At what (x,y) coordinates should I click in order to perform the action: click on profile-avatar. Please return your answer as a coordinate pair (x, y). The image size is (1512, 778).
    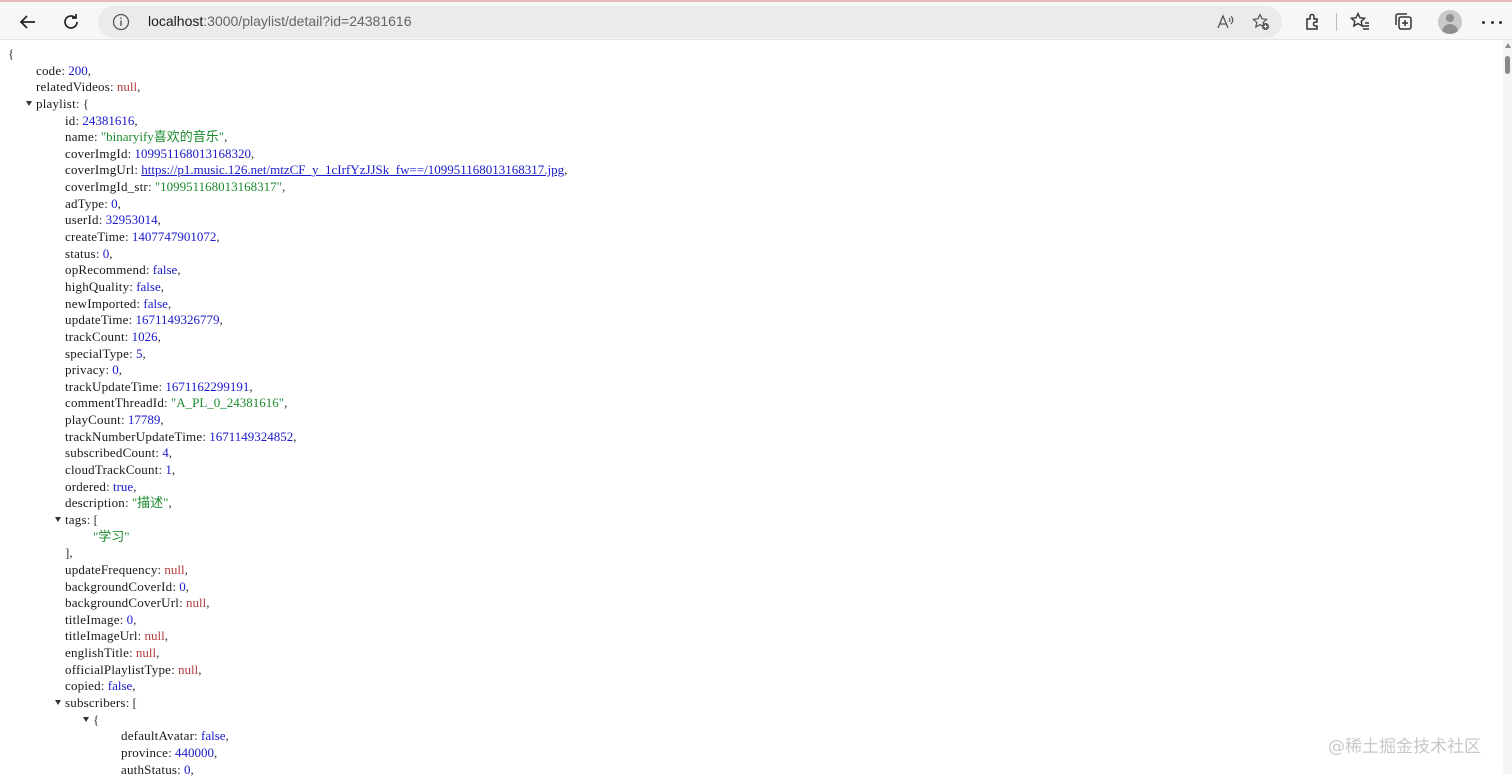
    Looking at the image, I should click on (1450, 22).